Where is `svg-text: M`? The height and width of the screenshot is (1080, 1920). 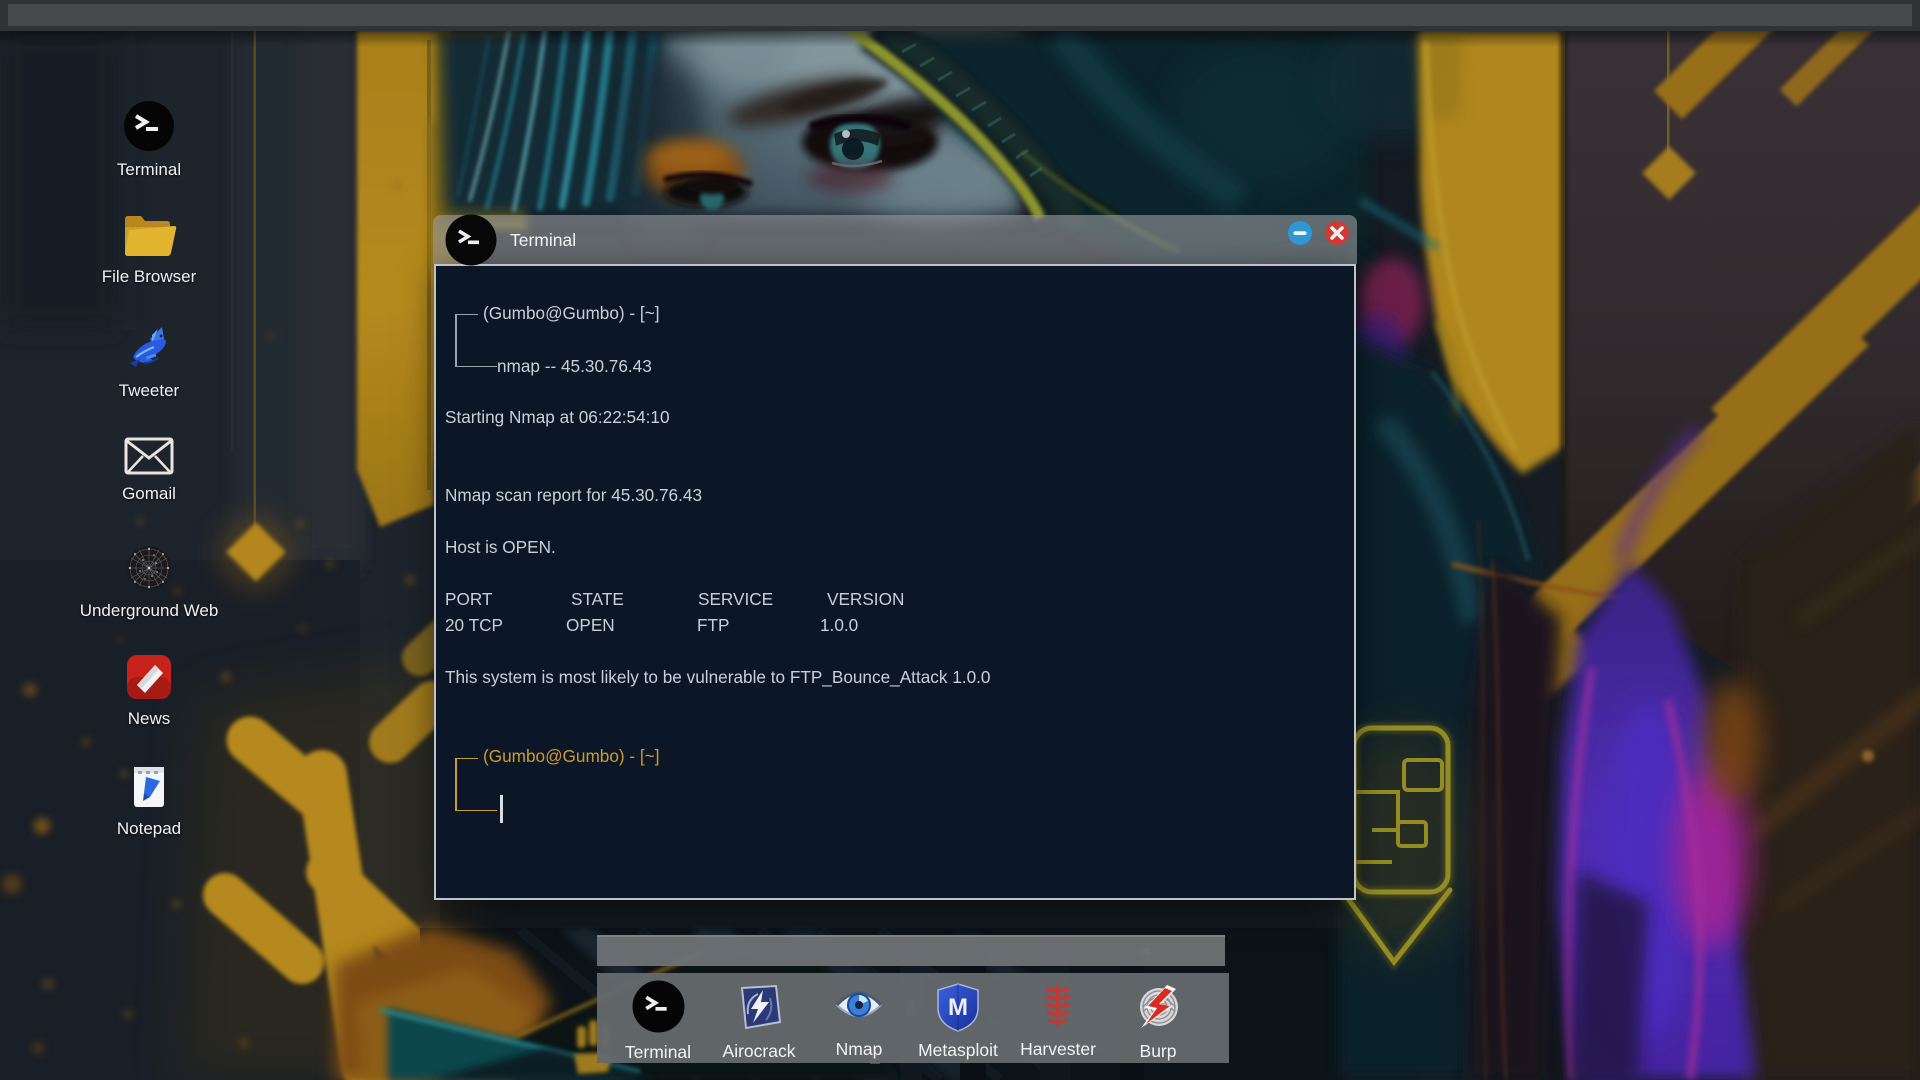
svg-text: M is located at coordinates (958, 1007).